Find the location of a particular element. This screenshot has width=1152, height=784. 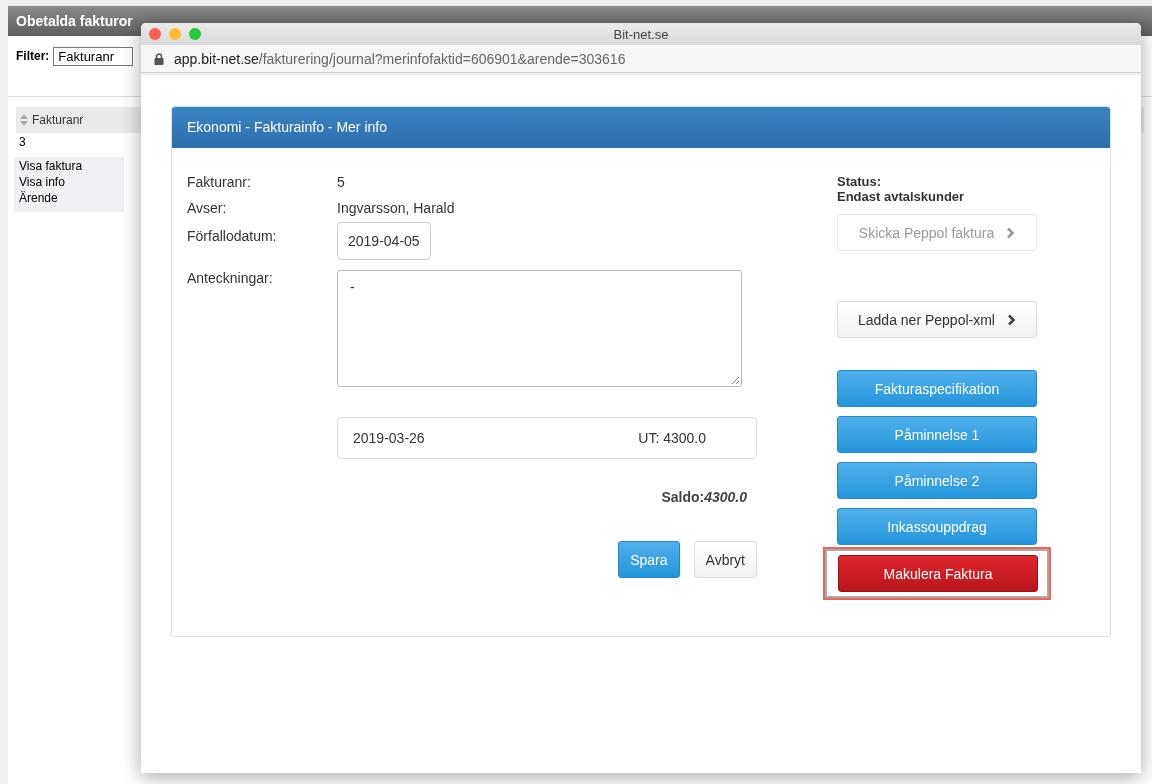

field-label: Förfallodatum: is located at coordinates (232, 236).